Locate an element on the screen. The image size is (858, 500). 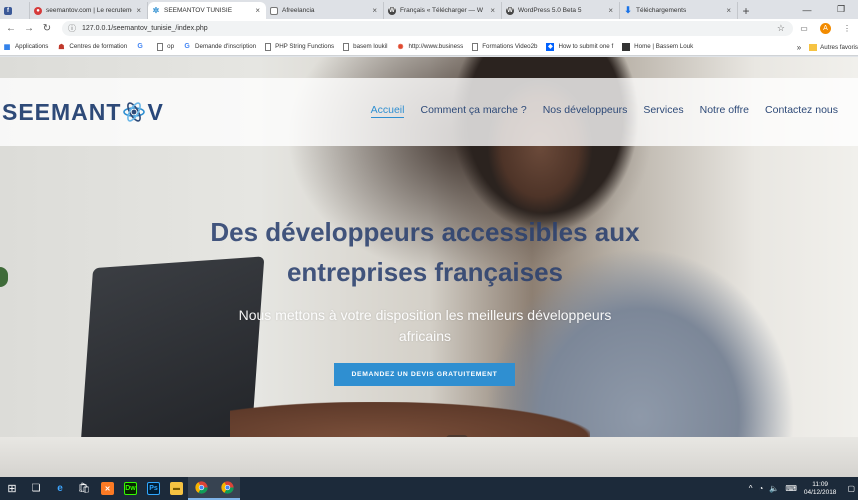
bookmark-label: Home | Bassem Louk is located at coordinates (664, 46).